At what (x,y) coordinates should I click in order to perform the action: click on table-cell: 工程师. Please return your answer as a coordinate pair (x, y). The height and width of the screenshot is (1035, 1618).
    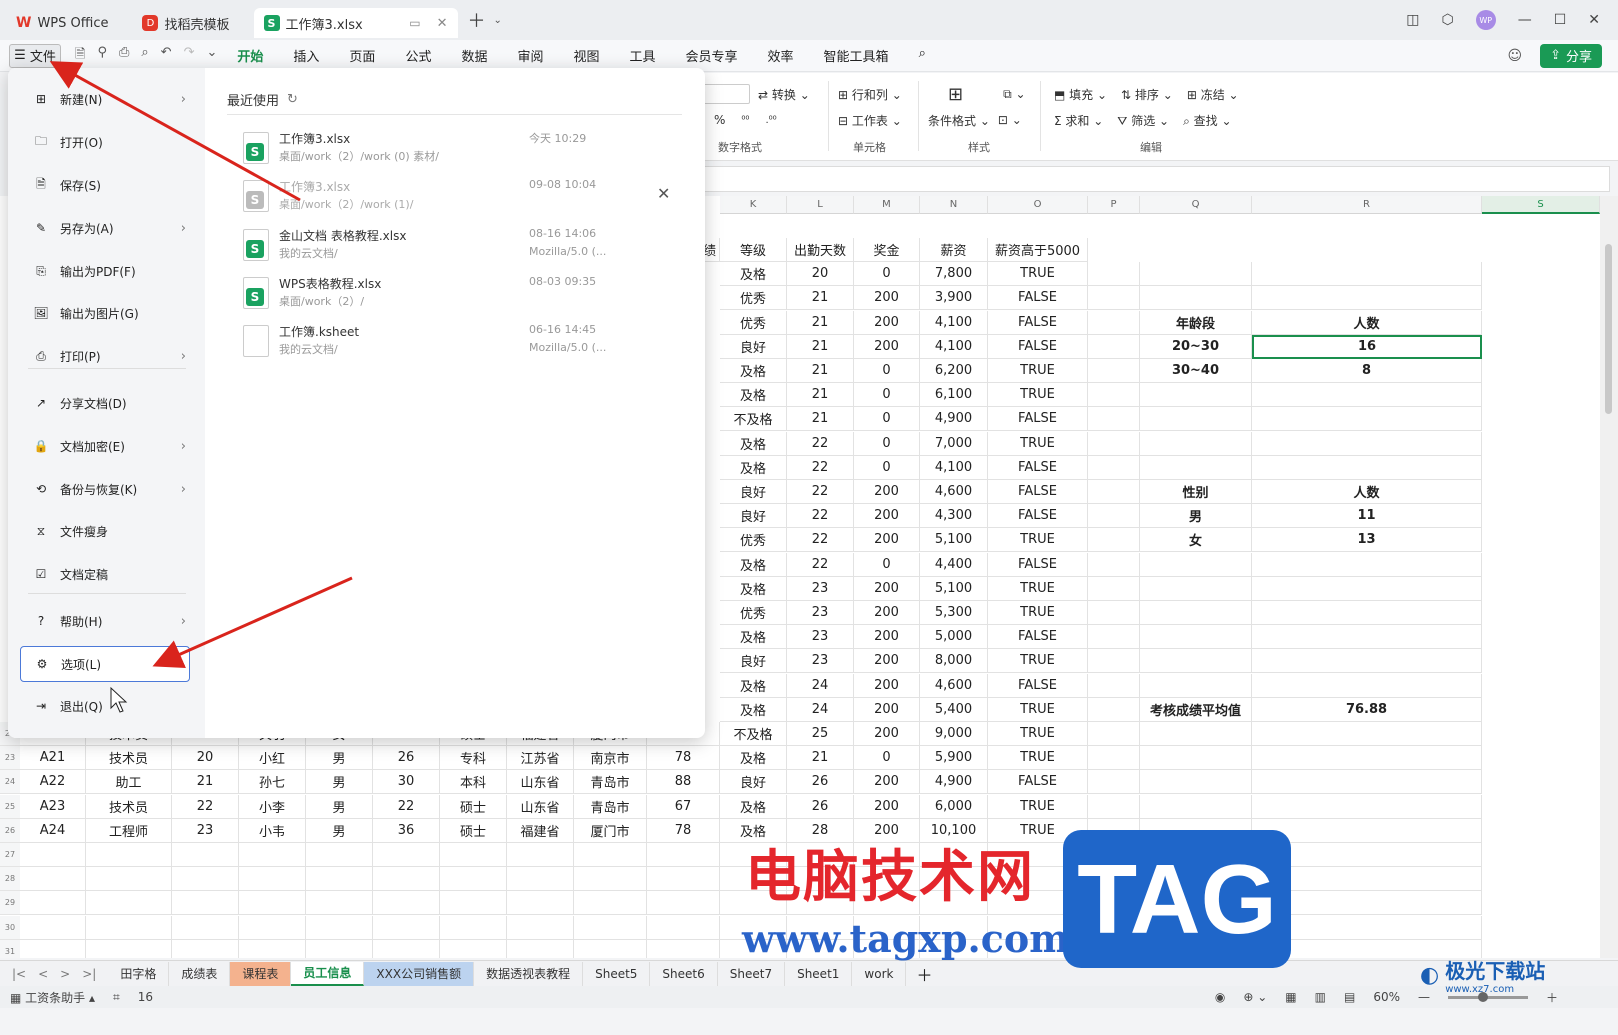
    Looking at the image, I should click on (129, 830).